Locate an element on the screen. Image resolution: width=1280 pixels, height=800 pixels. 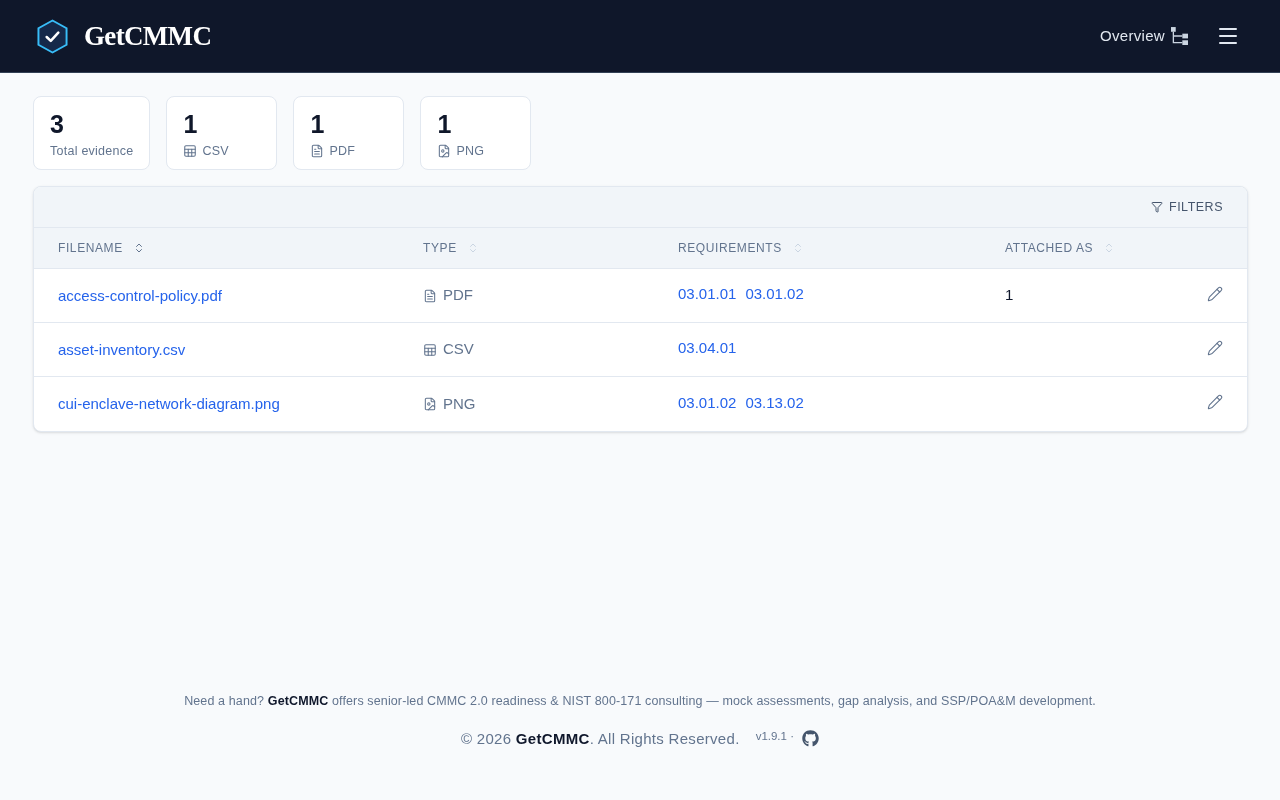
copyright-text: © 2026 GetCMMC. All Rights Reserved. is located at coordinates (600, 738).